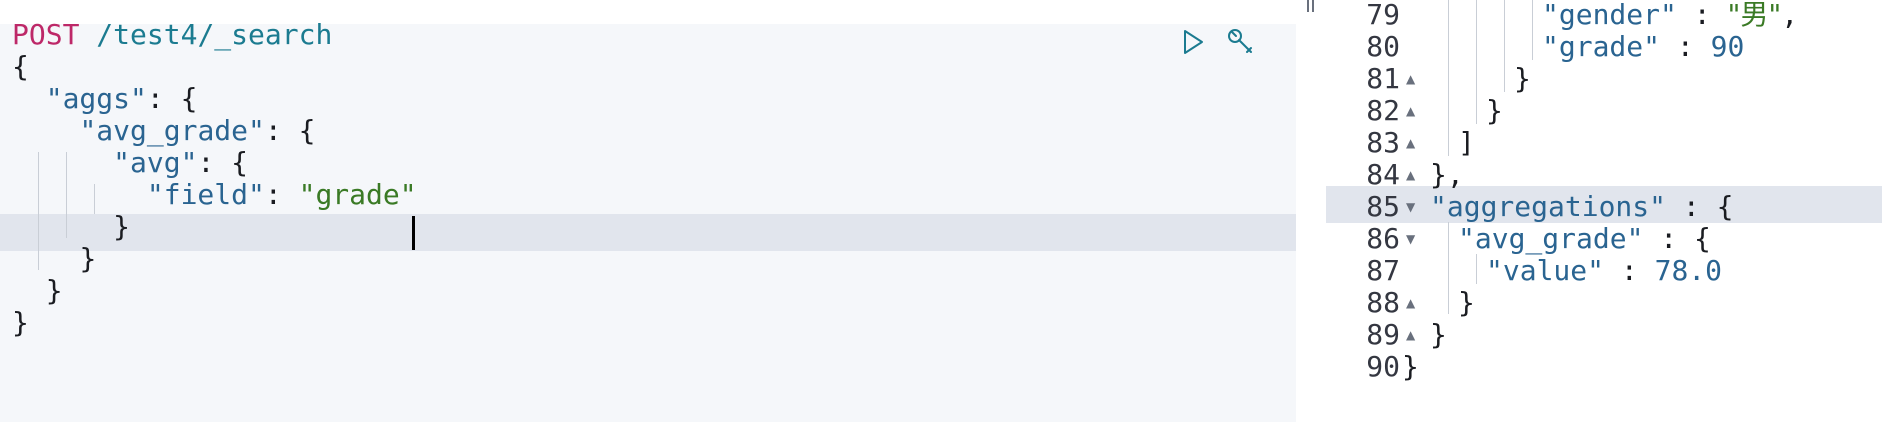  What do you see at coordinates (1688, 270) in the screenshot?
I see `json-number-value: 78.0` at bounding box center [1688, 270].